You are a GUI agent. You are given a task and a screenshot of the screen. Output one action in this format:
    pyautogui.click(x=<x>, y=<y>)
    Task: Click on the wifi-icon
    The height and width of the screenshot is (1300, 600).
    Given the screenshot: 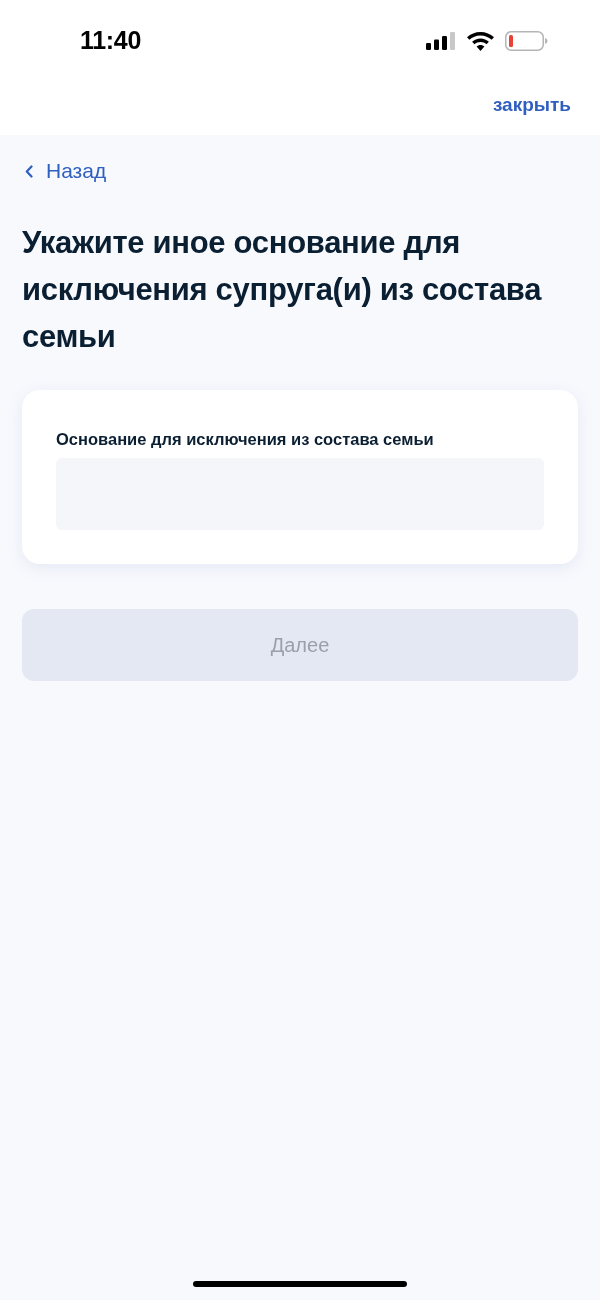 What is the action you would take?
    pyautogui.click(x=480, y=41)
    